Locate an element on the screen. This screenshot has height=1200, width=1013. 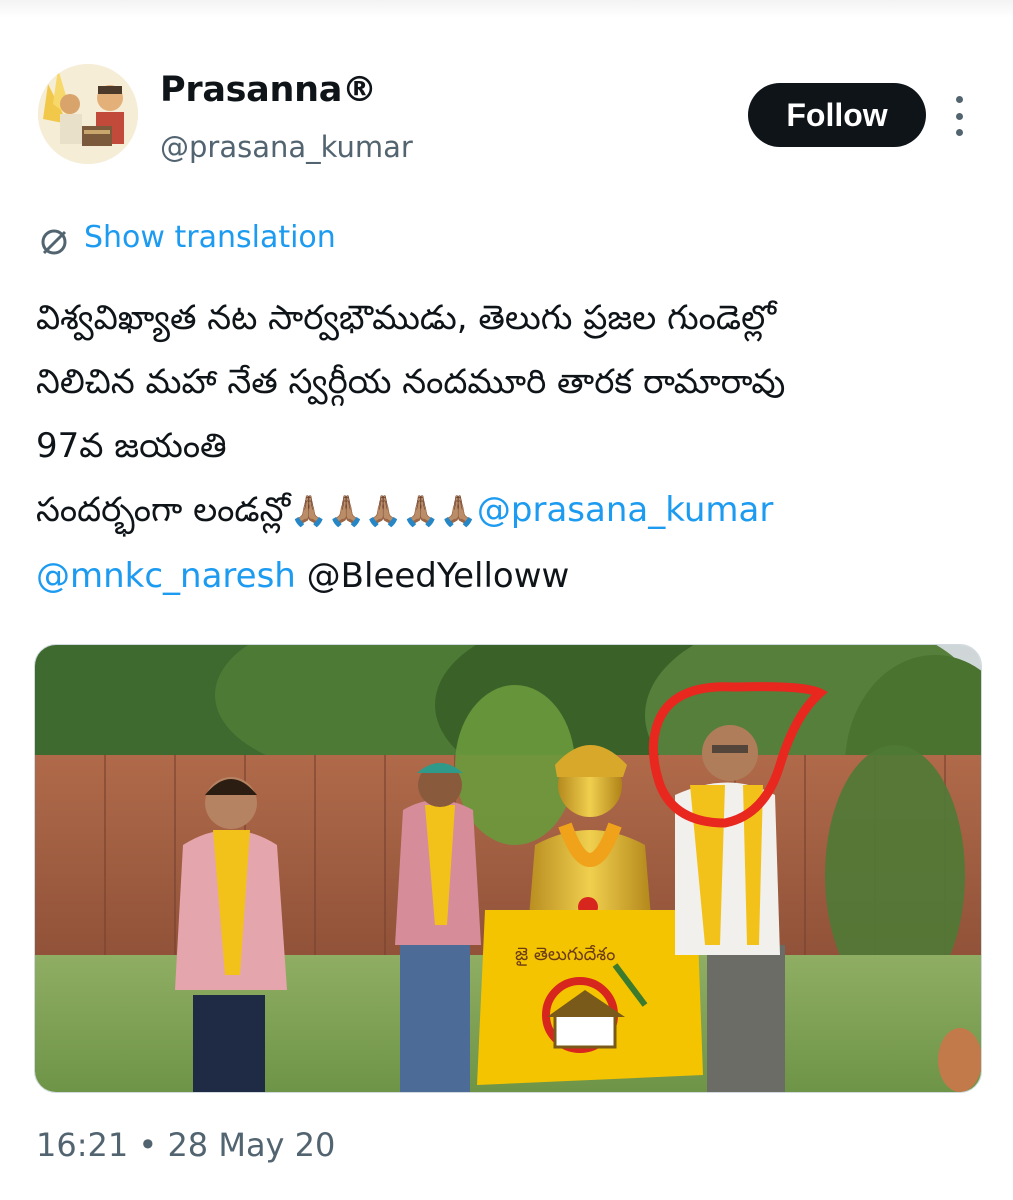
tweet-line: @mnkc_naresh @BleedYelloww is located at coordinates (511, 576).